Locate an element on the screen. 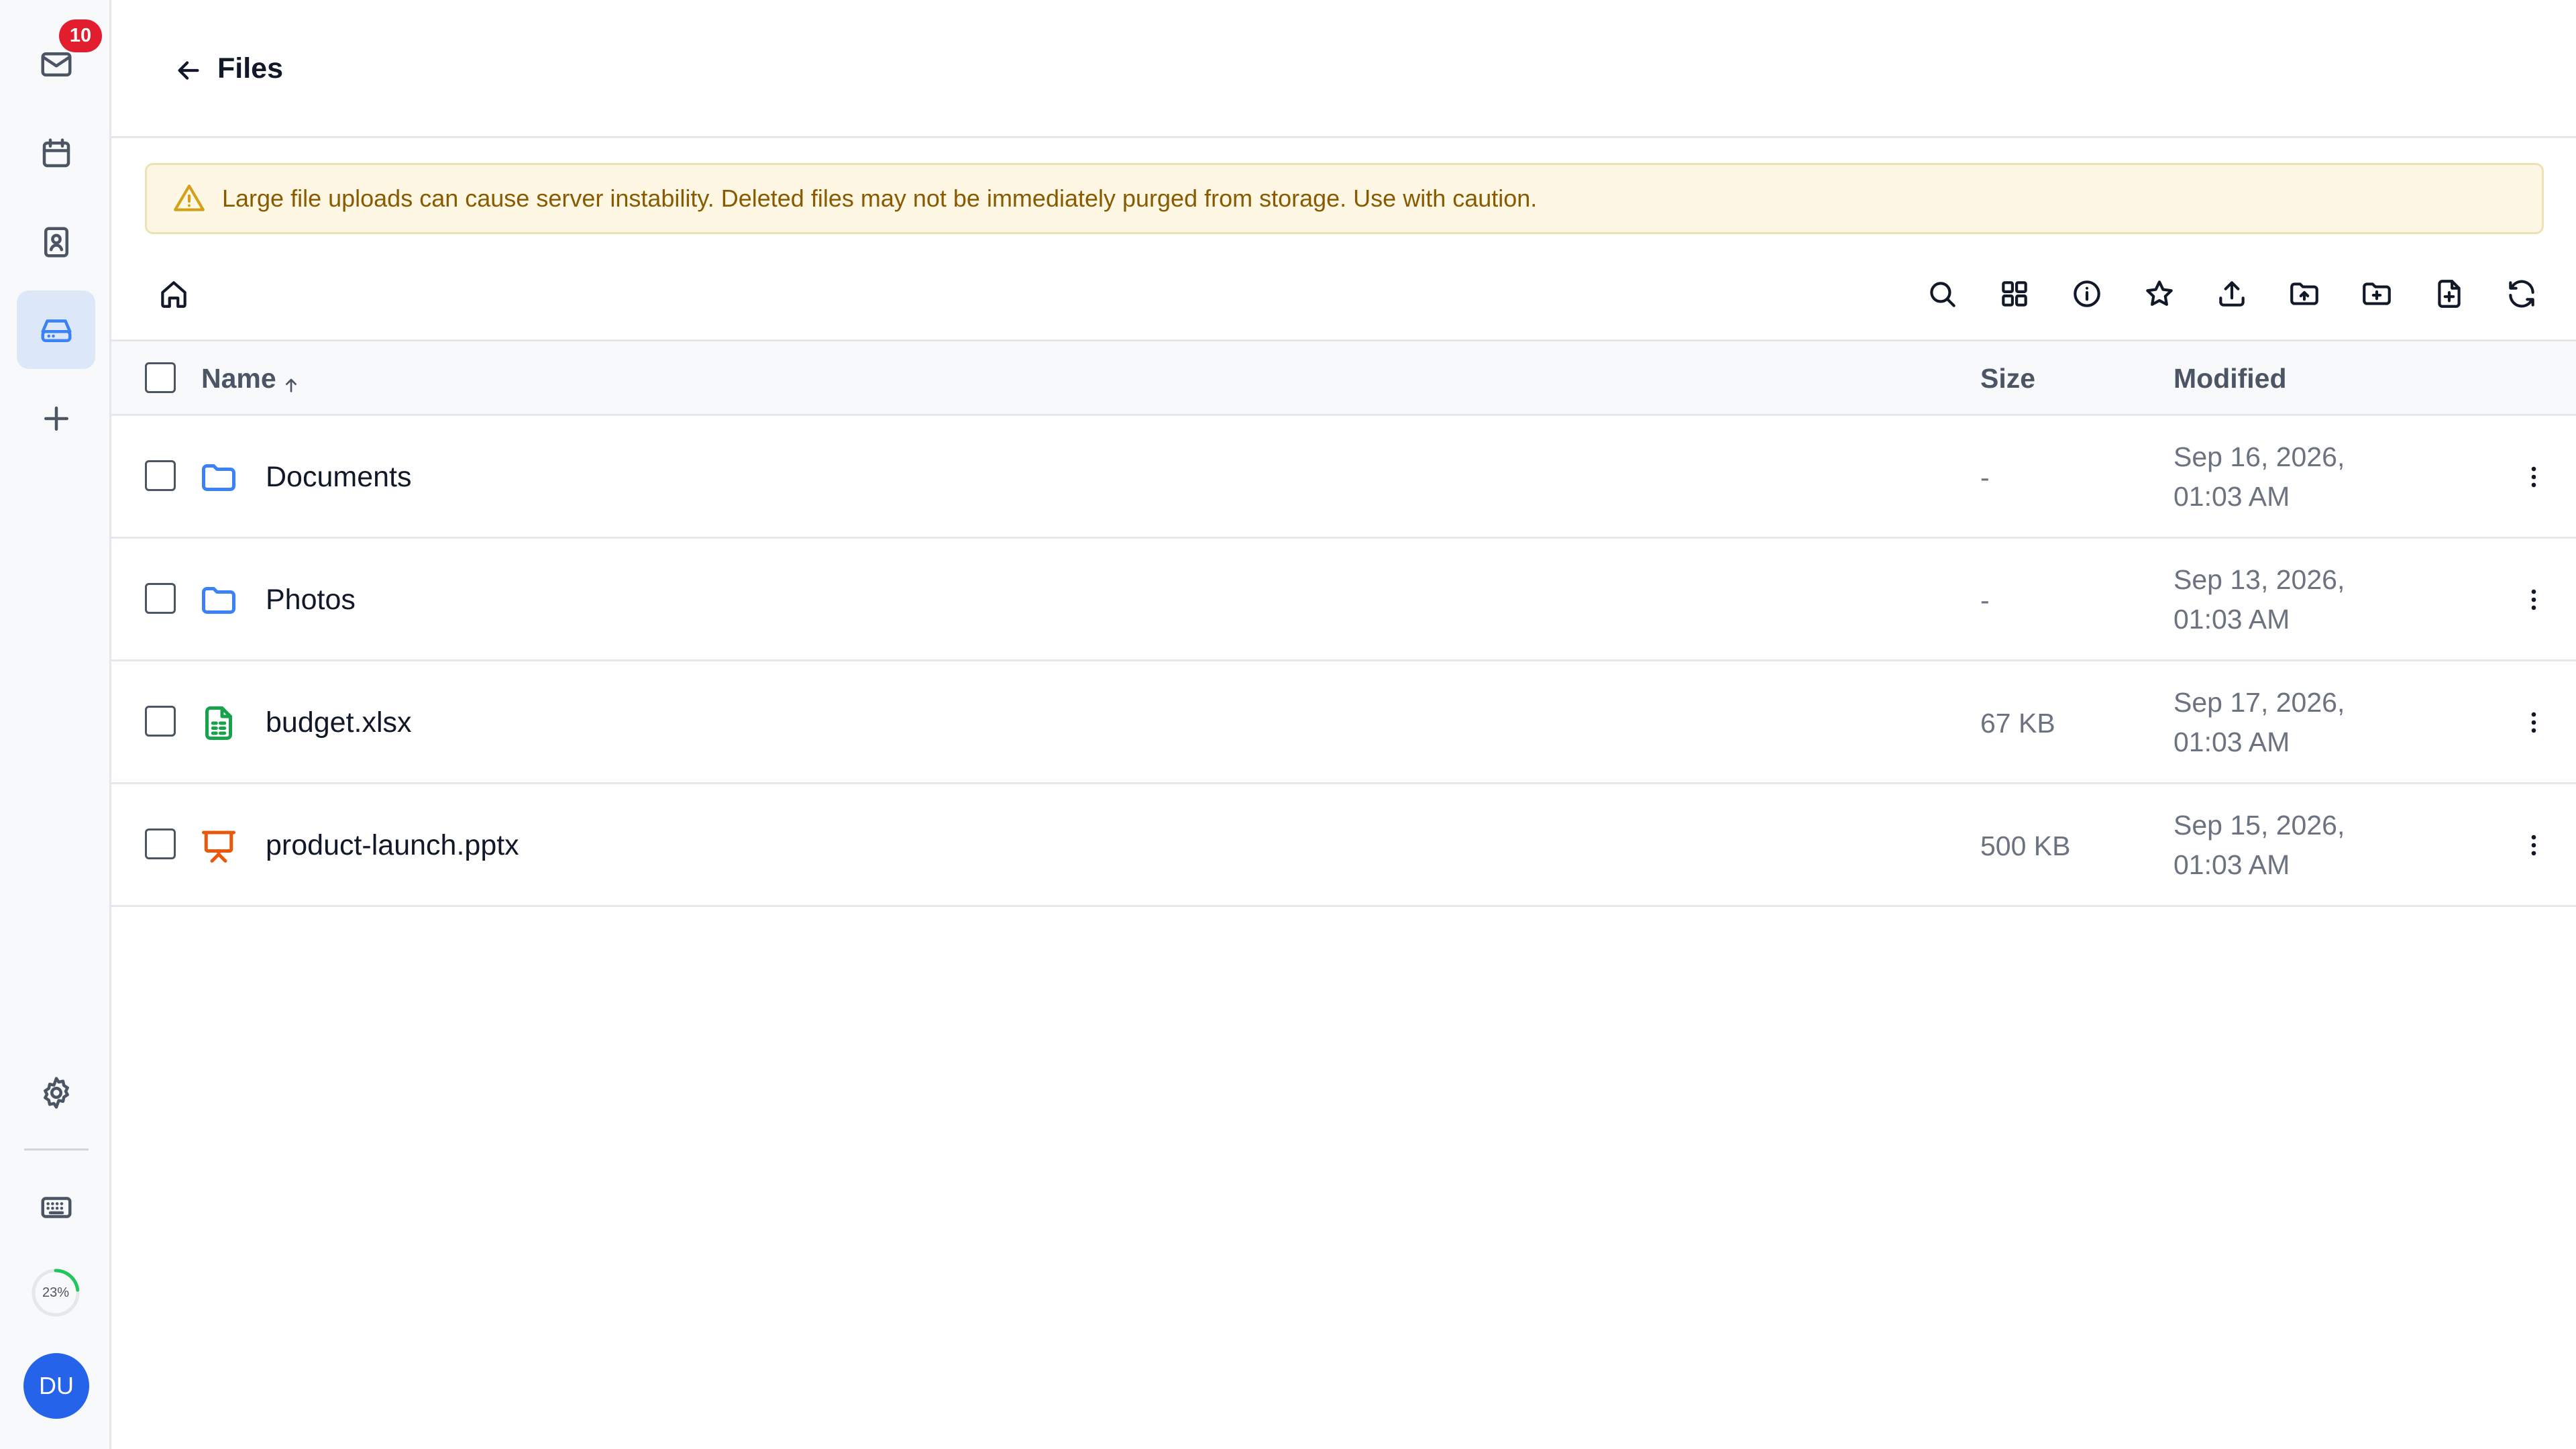  table-row: budget.xlsx 67 KB Sep 17, 2026, 01:03 AM is located at coordinates (1343, 722).